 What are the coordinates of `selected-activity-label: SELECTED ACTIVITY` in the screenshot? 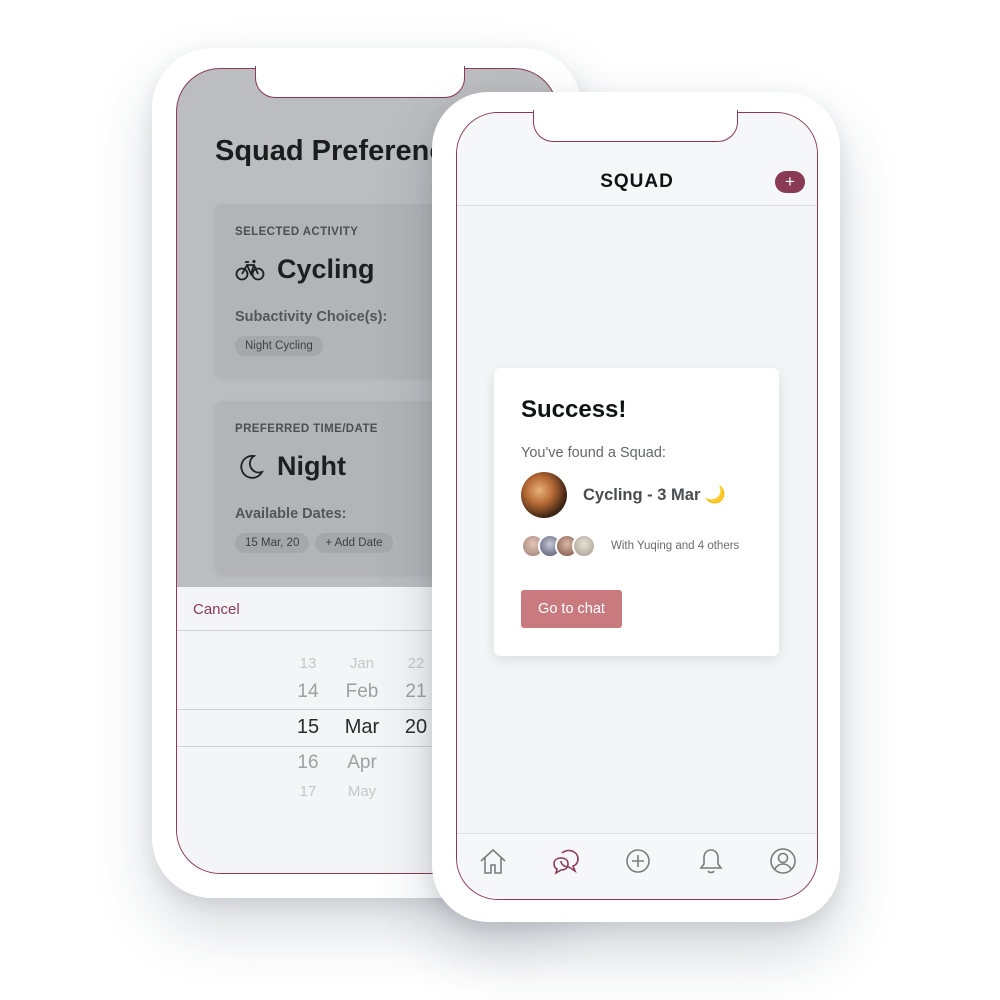 It's located at (297, 232).